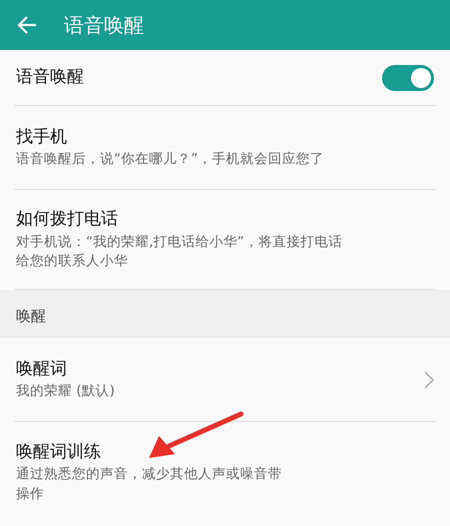 The width and height of the screenshot is (450, 526). I want to click on setting-title: 唤醒词训练, so click(59, 452).